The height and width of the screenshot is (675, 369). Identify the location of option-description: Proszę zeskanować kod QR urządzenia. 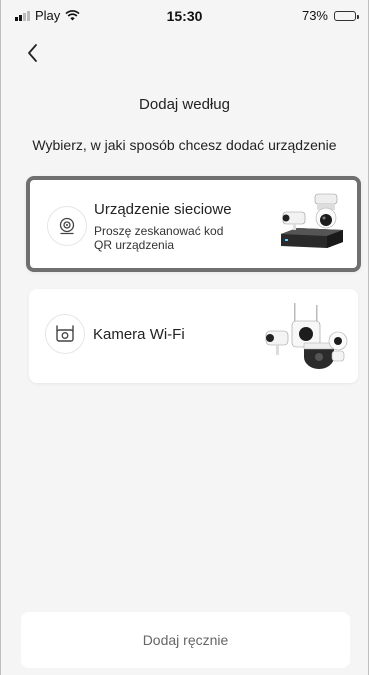
(159, 238).